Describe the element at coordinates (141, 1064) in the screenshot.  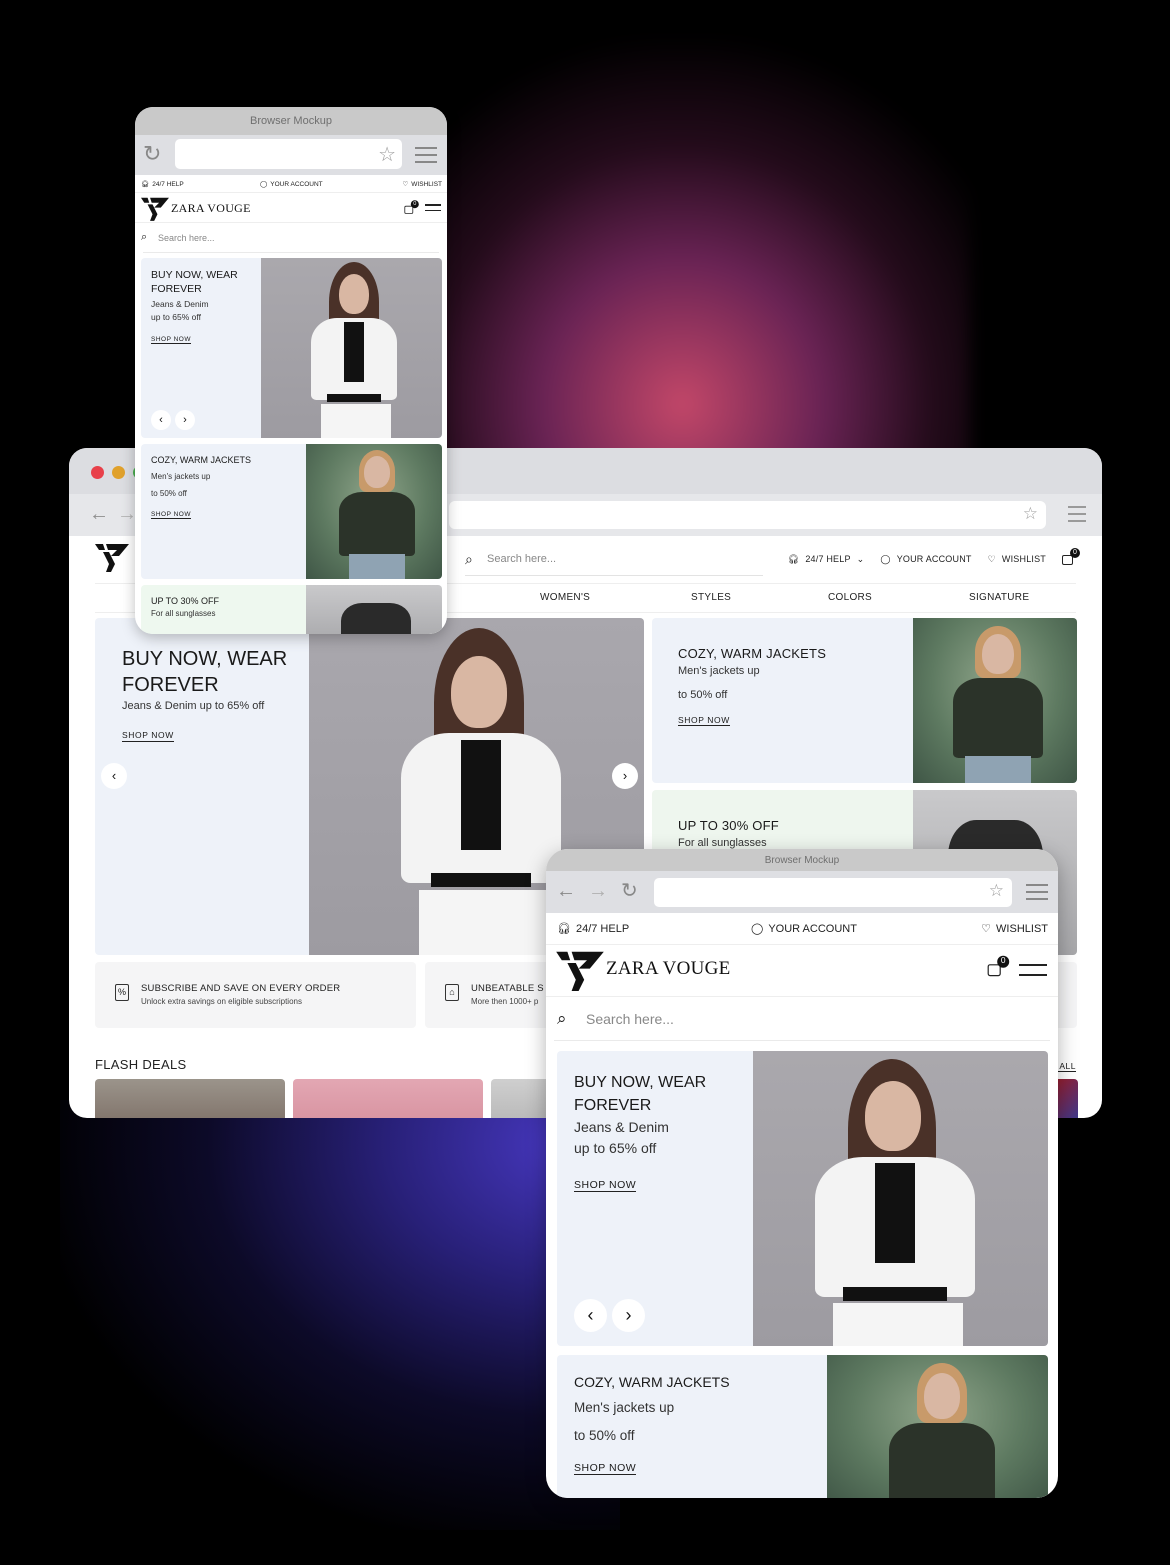
I see `flash-deals-title: FLASH DEALS` at that location.